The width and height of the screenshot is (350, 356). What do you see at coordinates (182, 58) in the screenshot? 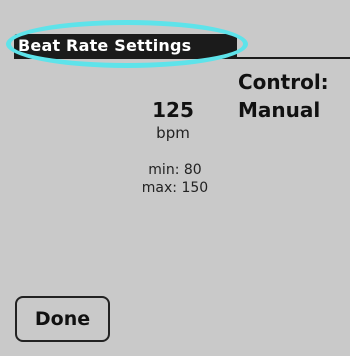
I see `title-divider` at bounding box center [182, 58].